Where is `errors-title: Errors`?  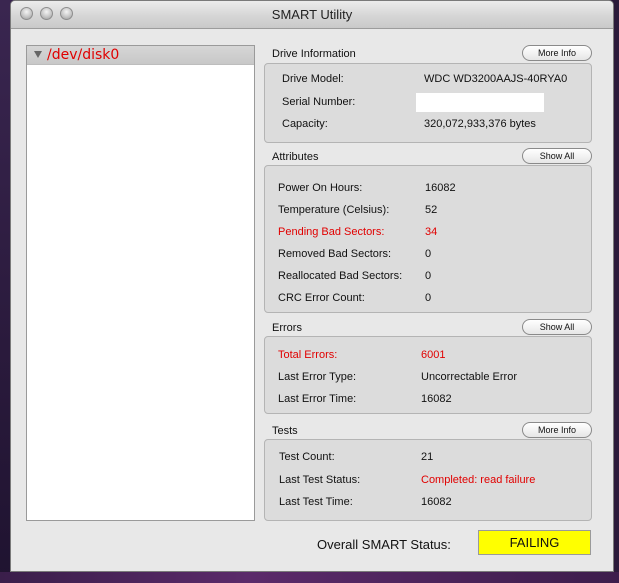 errors-title: Errors is located at coordinates (287, 328).